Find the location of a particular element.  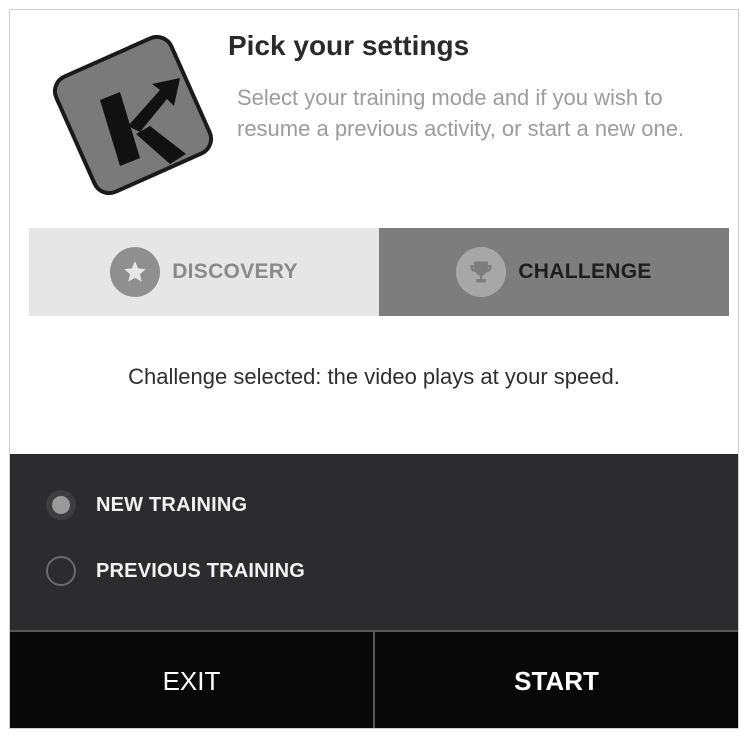

start-button: START is located at coordinates (556, 679).